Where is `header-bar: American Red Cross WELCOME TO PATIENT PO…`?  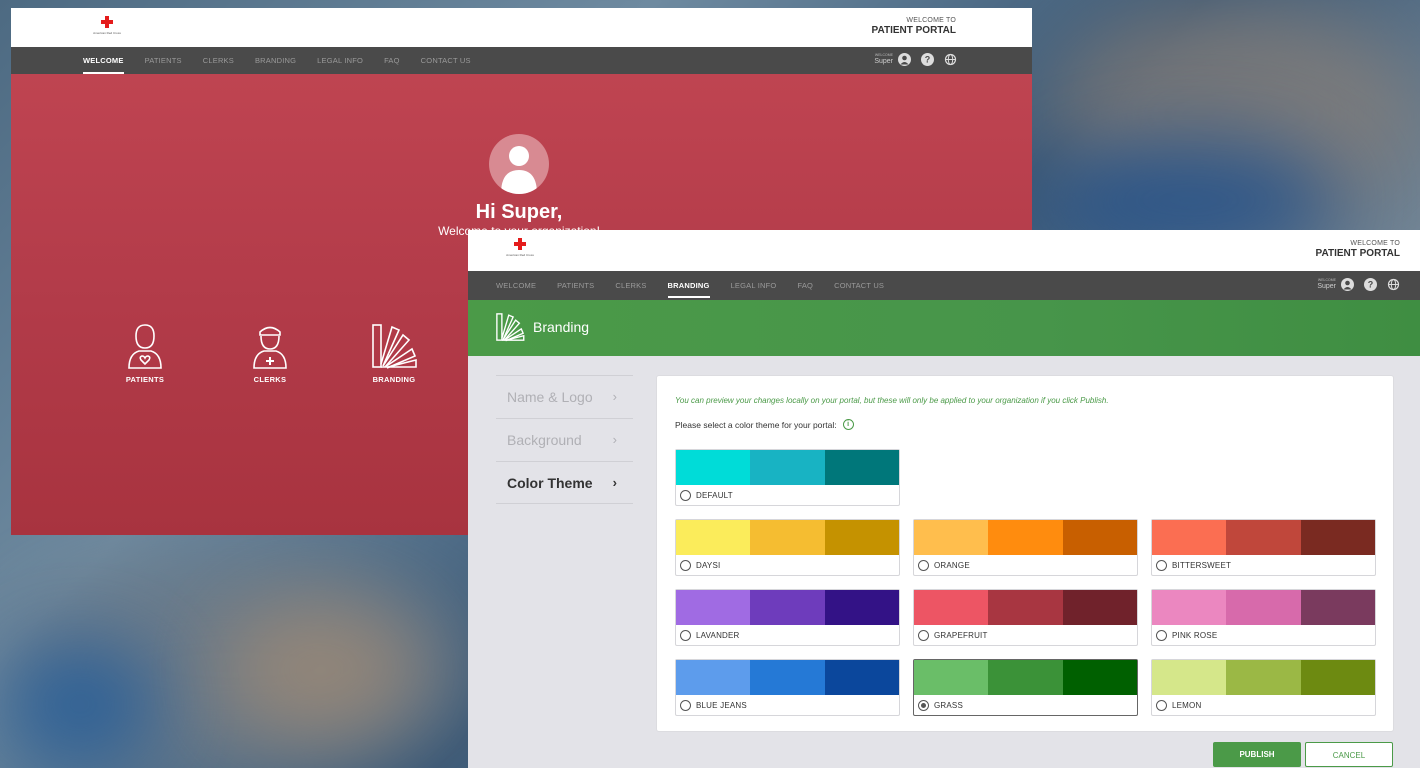
header-bar: American Red Cross WELCOME TO PATIENT PO… is located at coordinates (944, 250).